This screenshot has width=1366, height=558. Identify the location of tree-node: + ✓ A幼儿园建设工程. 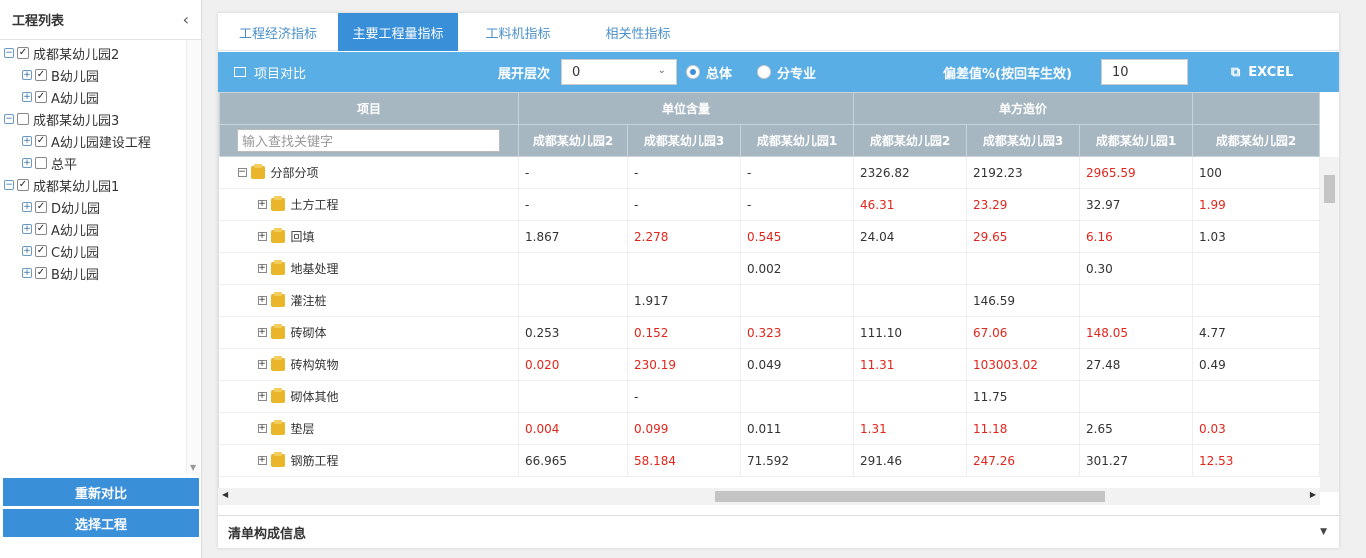
(101, 141).